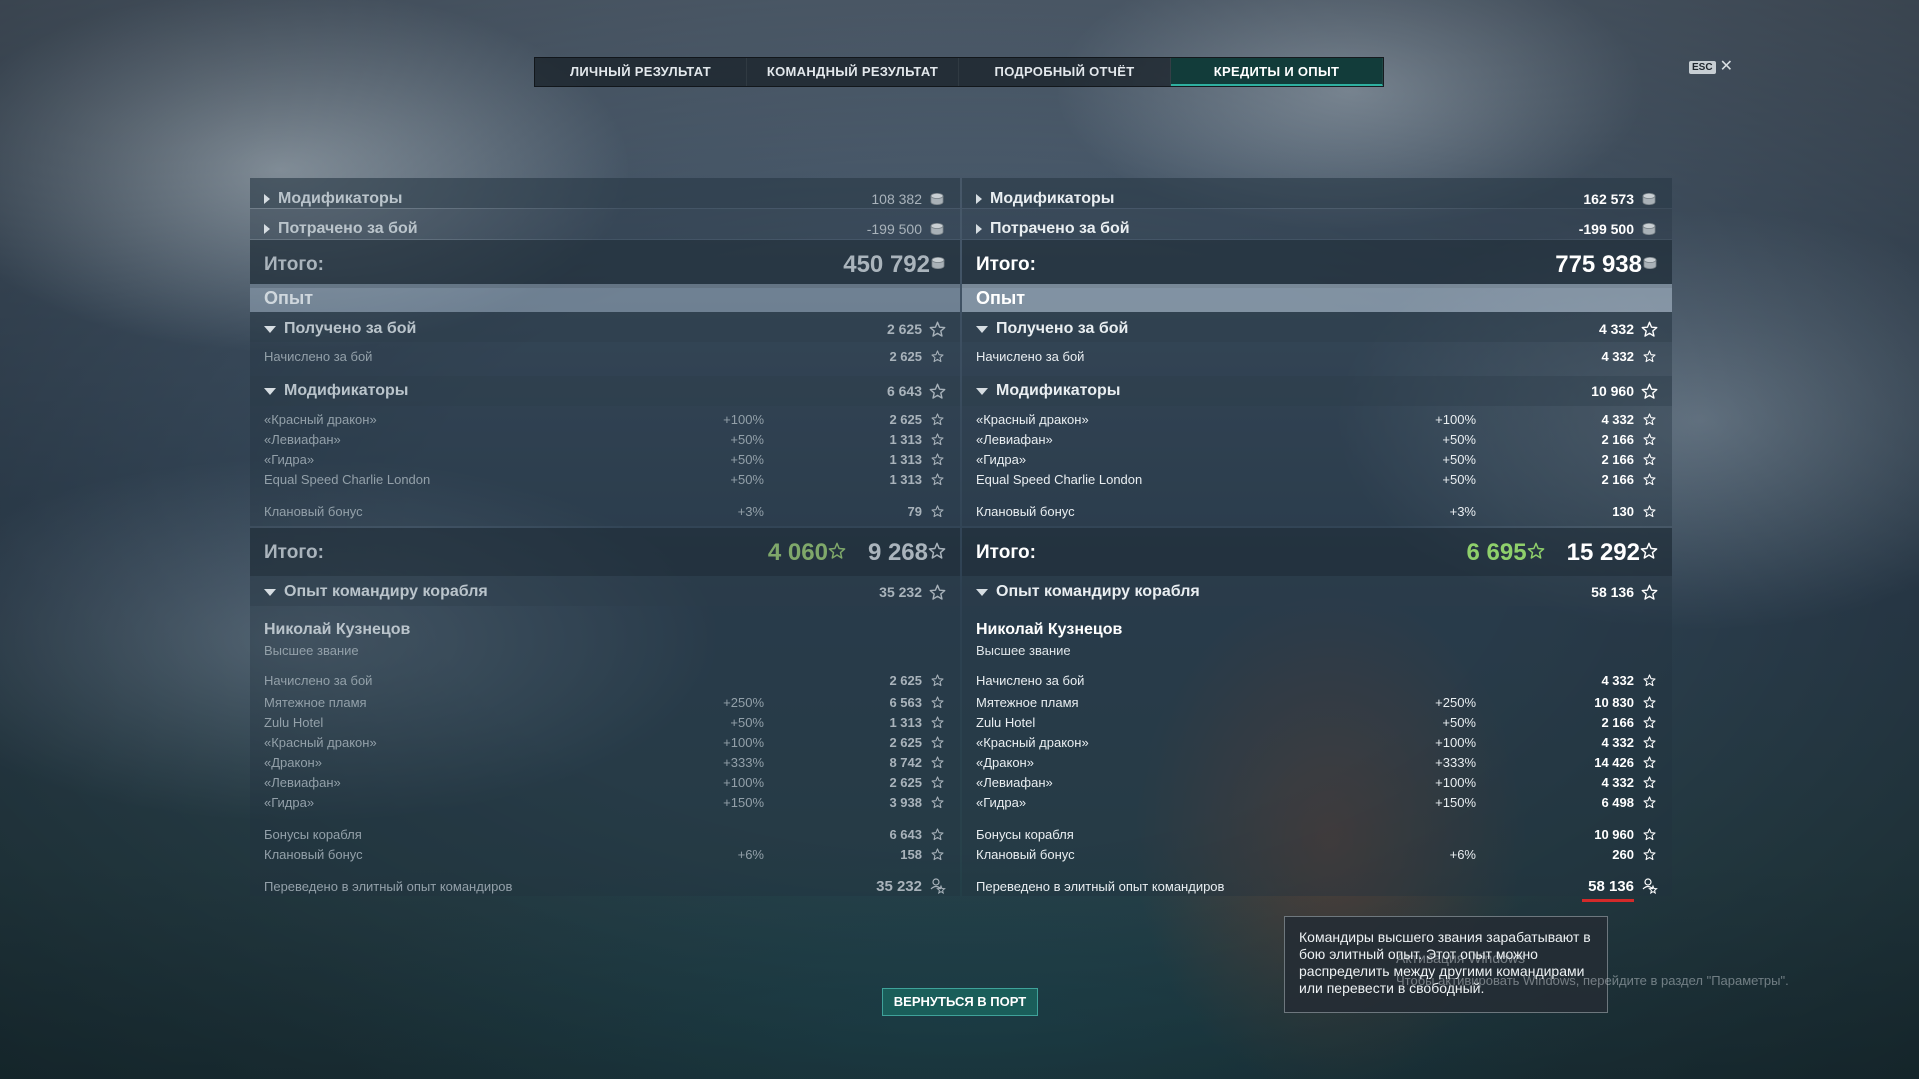  What do you see at coordinates (1062, 328) in the screenshot?
I see `xp-earned-label: Получено за бой` at bounding box center [1062, 328].